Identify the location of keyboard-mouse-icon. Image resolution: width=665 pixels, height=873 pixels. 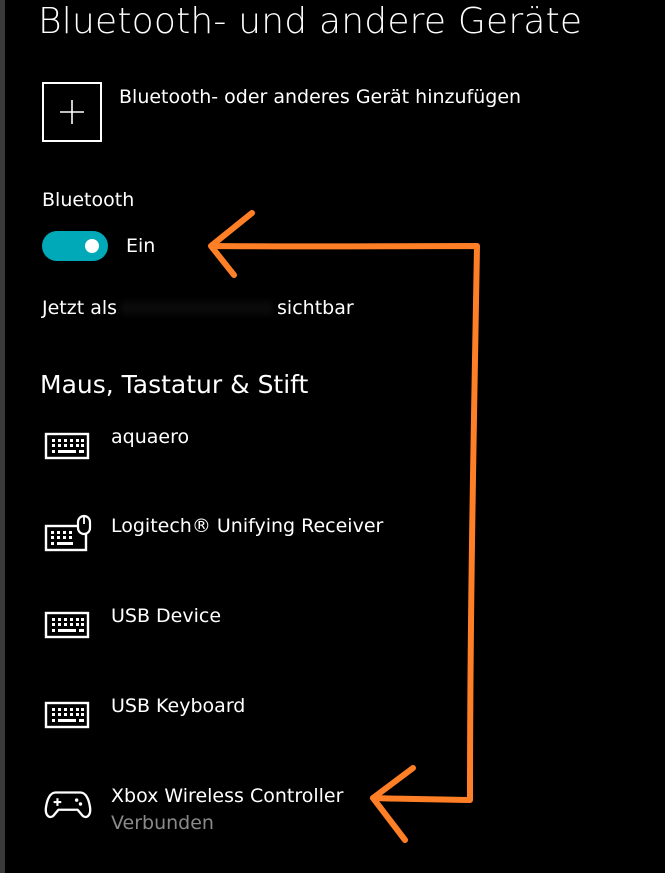
(68, 534).